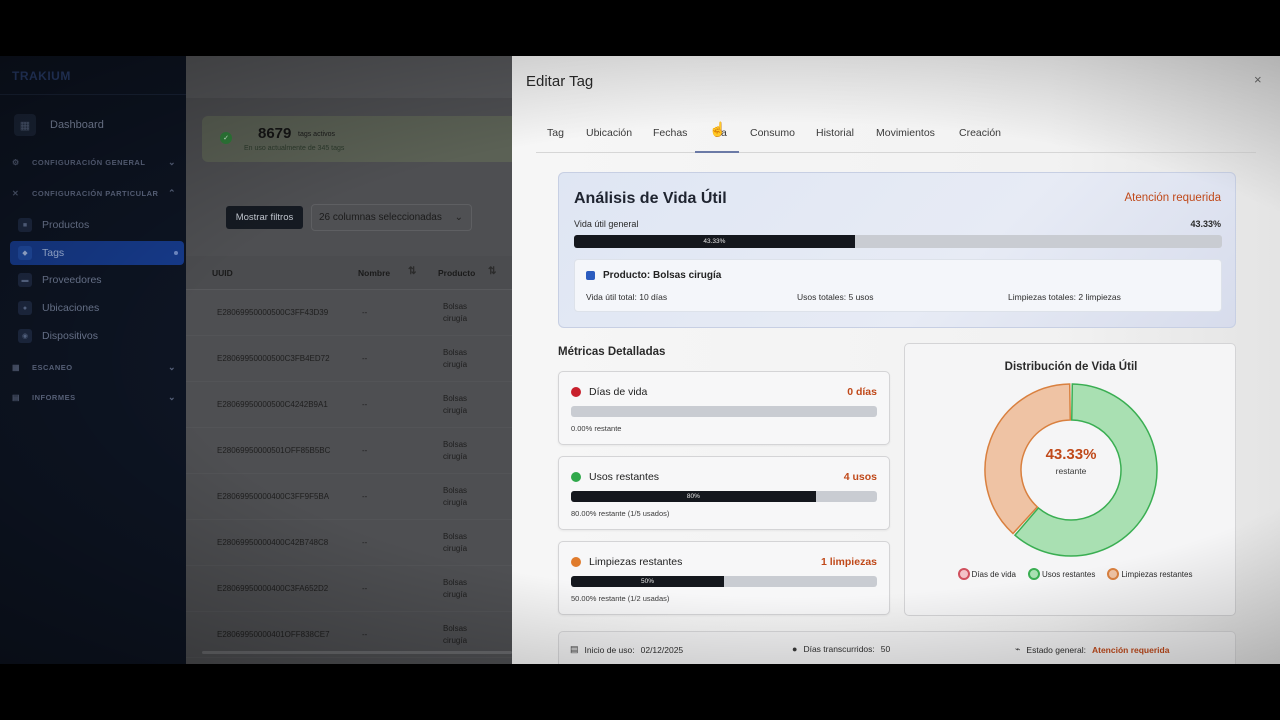 The height and width of the screenshot is (720, 1280). I want to click on life-progress-fill: 43.33%, so click(714, 241).